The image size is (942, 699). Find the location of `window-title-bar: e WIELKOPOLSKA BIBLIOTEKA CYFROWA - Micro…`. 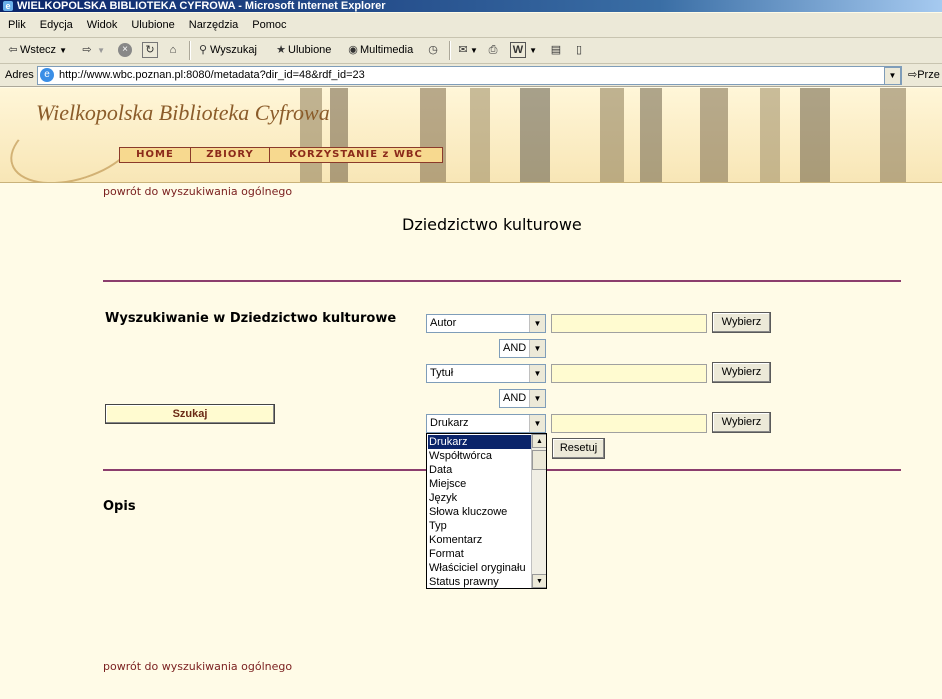

window-title-bar: e WIELKOPOLSKA BIBLIOTEKA CYFROWA - Micro… is located at coordinates (471, 6).